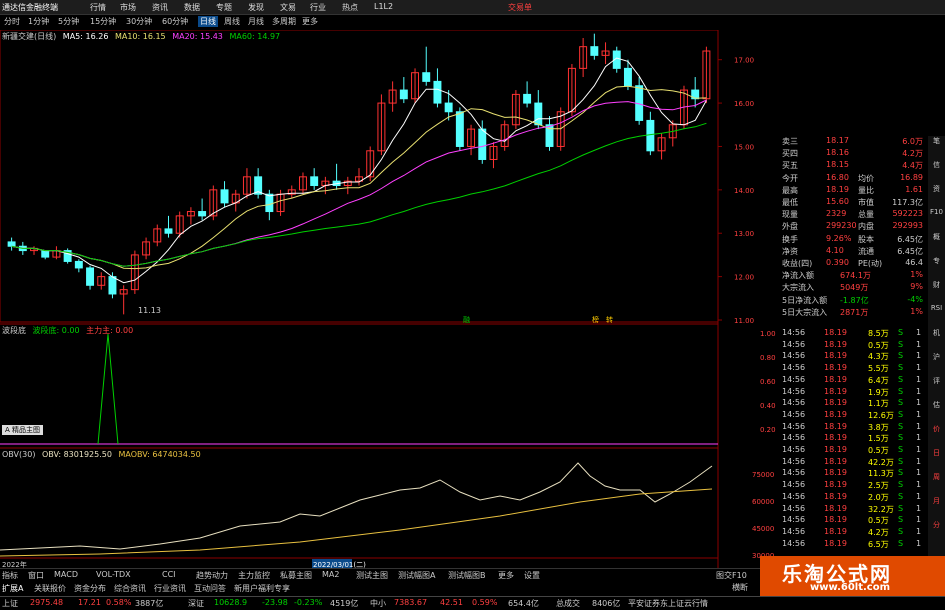  Describe the element at coordinates (139, 21) in the screenshot. I see `period-tab: 30分钟` at that location.